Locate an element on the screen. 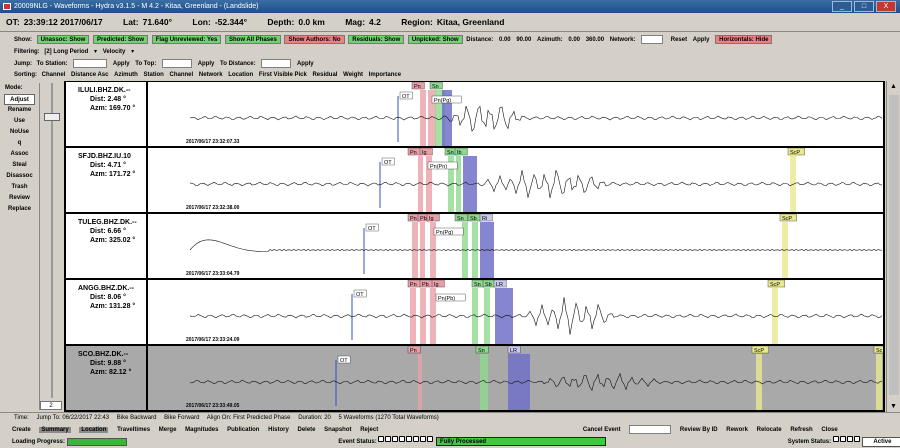  to-top-apply-button: Apply is located at coordinates (206, 64).